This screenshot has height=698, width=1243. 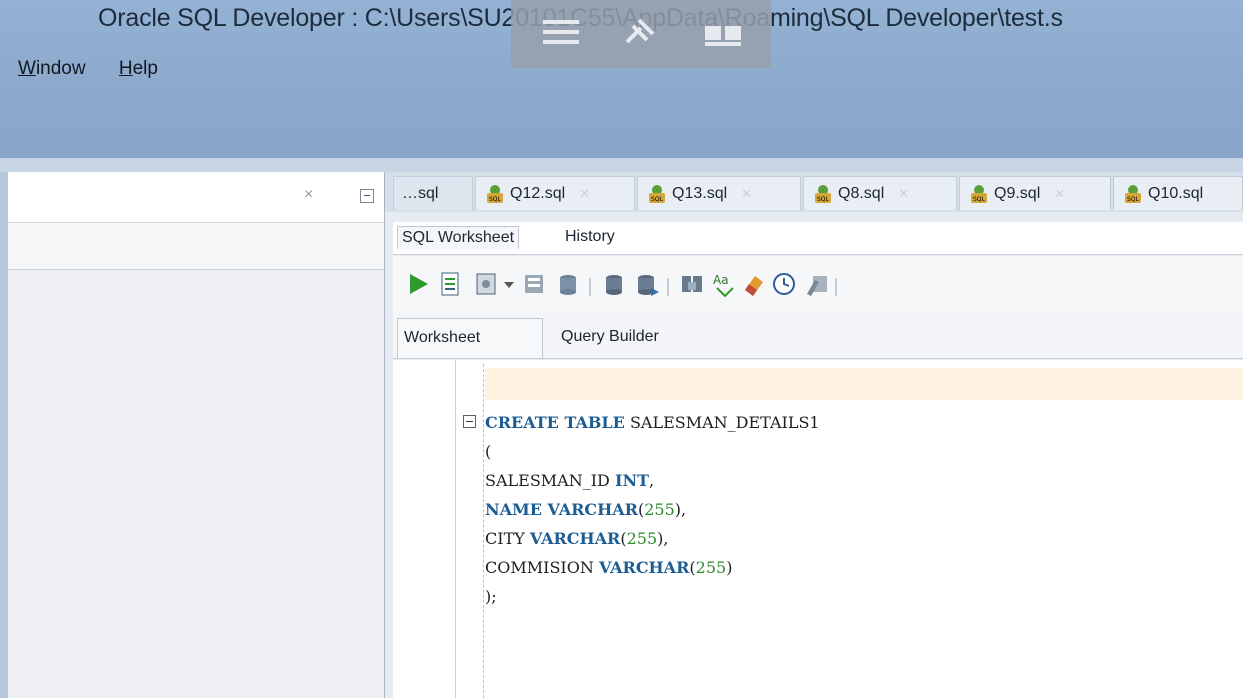 What do you see at coordinates (818, 238) in the screenshot?
I see `worksheet-subtabs: SQL Worksheet History` at bounding box center [818, 238].